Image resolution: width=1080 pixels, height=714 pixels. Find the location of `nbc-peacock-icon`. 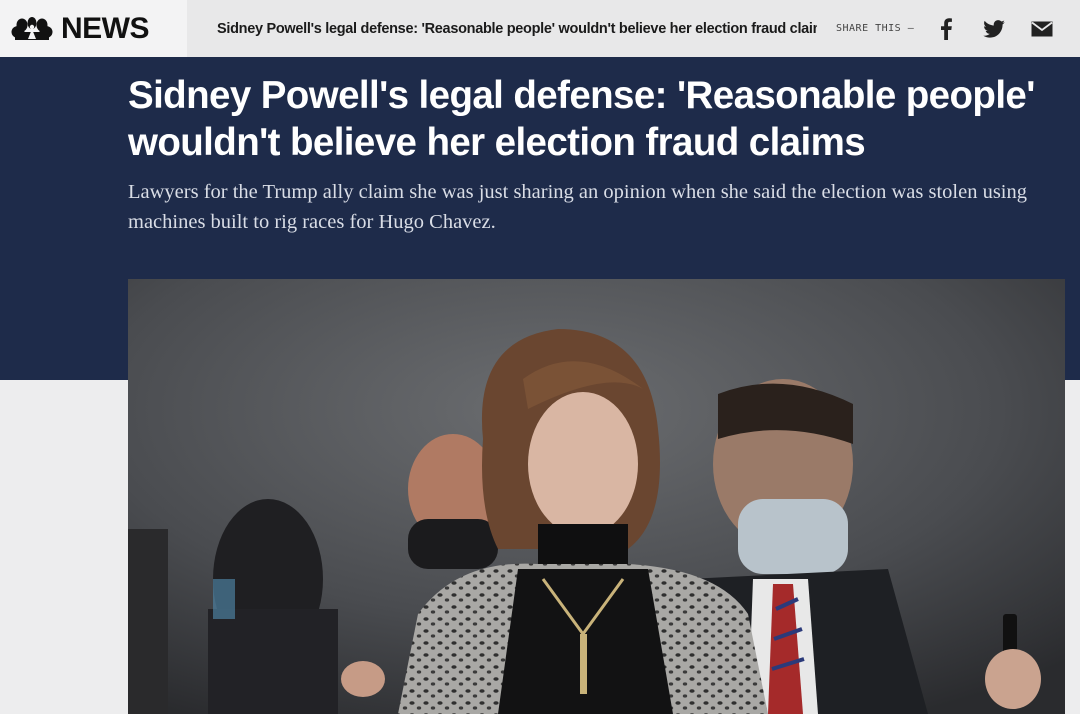

nbc-peacock-icon is located at coordinates (32, 28).